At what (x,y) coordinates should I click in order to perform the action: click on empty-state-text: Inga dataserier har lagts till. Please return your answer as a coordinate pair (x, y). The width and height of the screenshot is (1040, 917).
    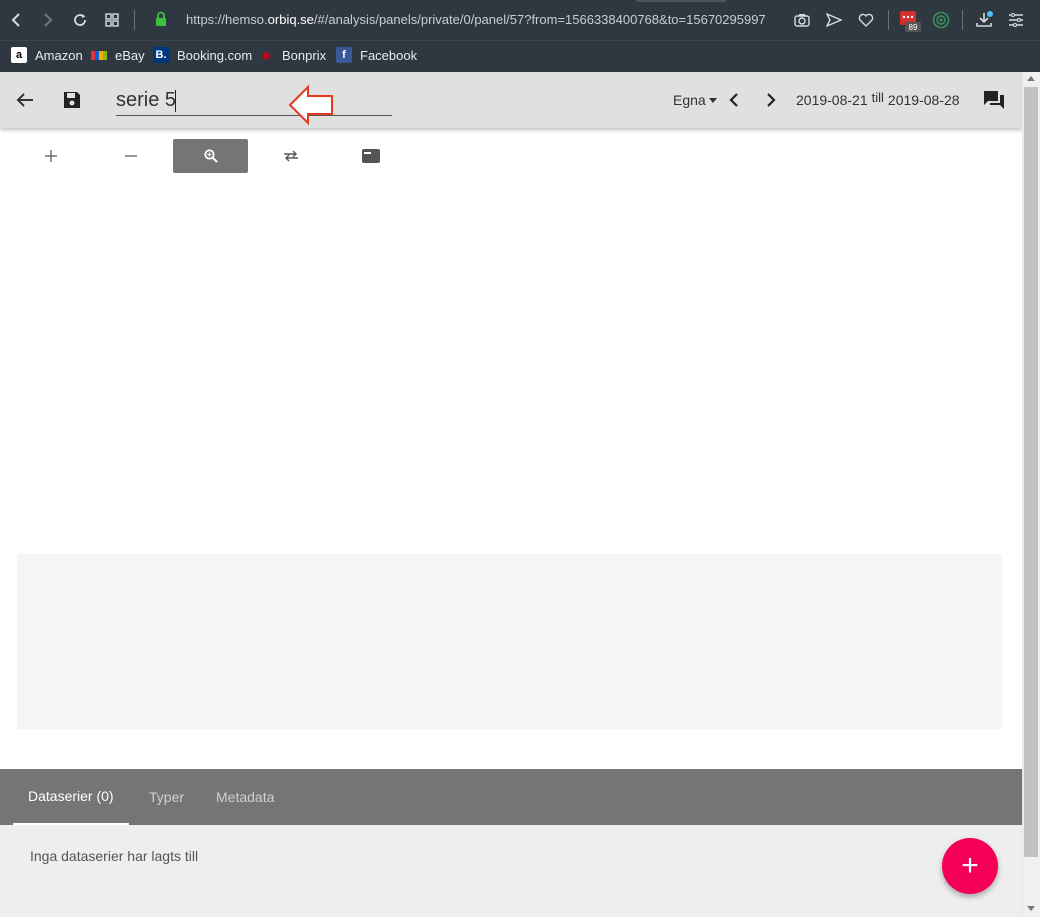
    Looking at the image, I should click on (114, 856).